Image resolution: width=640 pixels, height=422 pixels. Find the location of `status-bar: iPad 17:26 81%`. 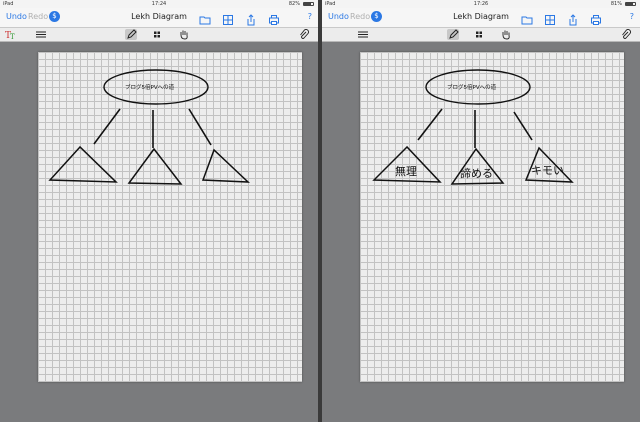

status-bar: iPad 17:26 81% is located at coordinates (481, 4).